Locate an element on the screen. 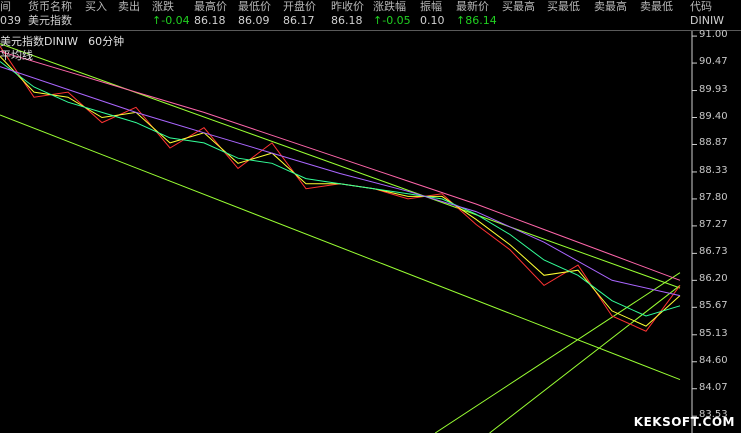 This screenshot has width=741, height=433. watermark: KEKSOFT.COM is located at coordinates (684, 422).